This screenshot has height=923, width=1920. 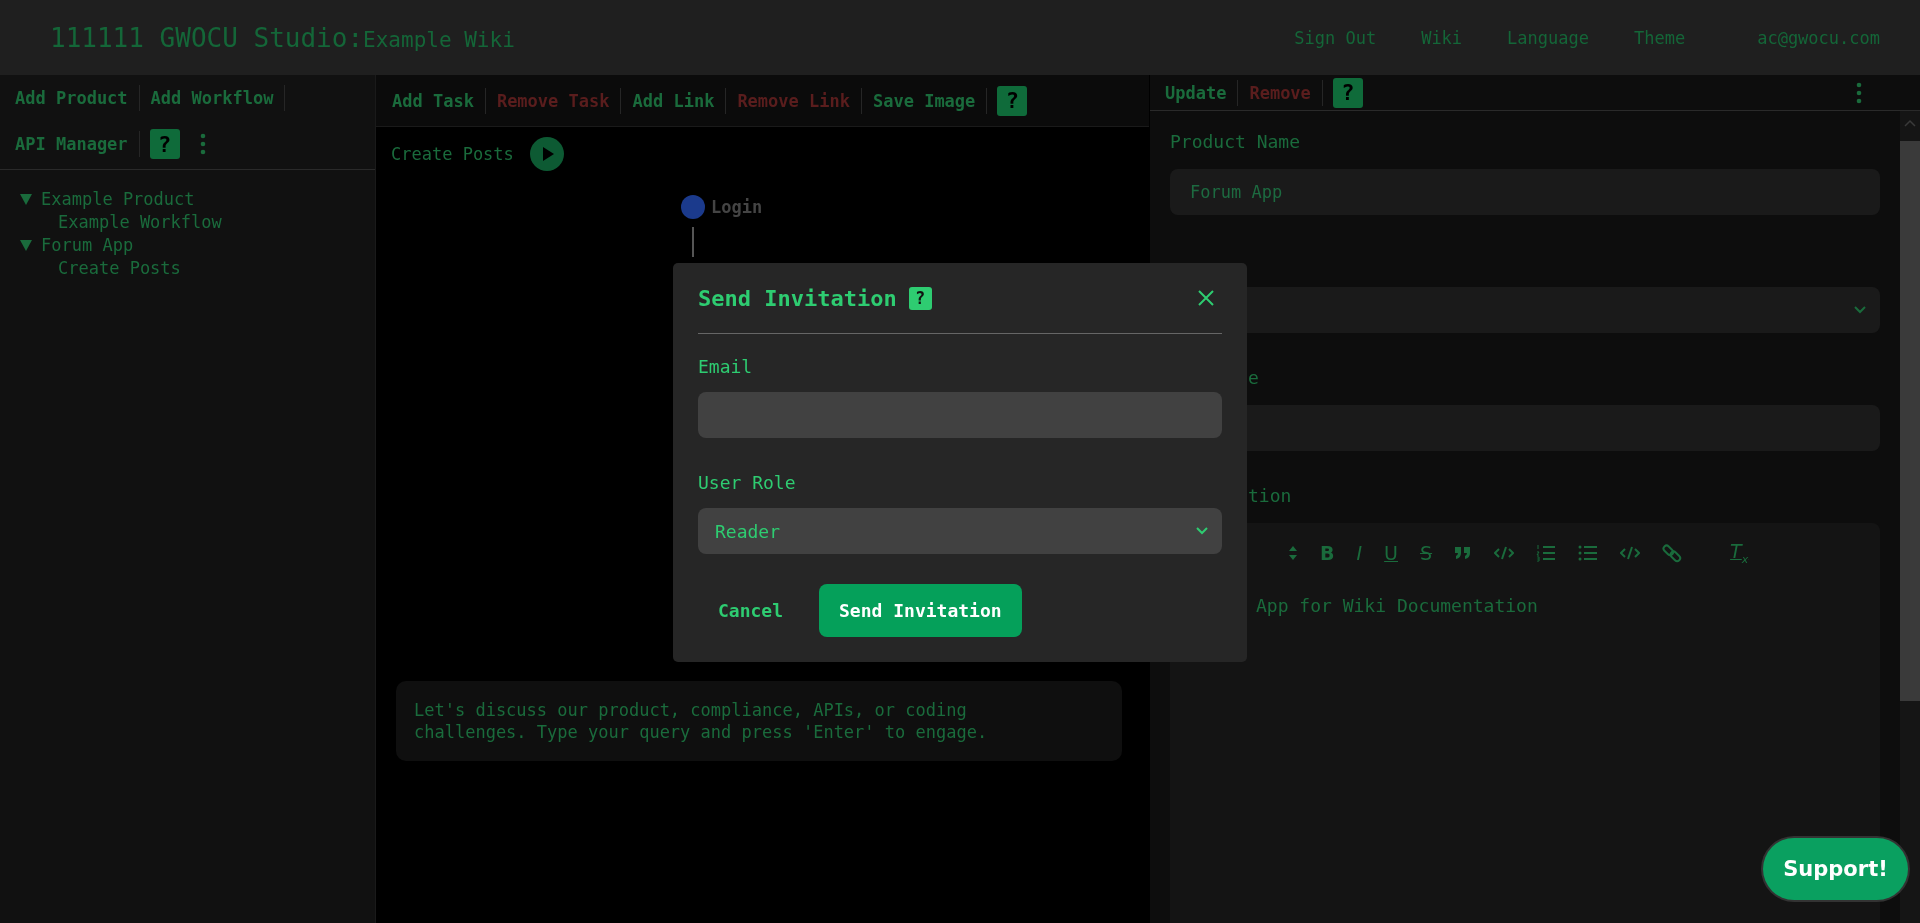 I want to click on role-select: Reader, so click(x=960, y=531).